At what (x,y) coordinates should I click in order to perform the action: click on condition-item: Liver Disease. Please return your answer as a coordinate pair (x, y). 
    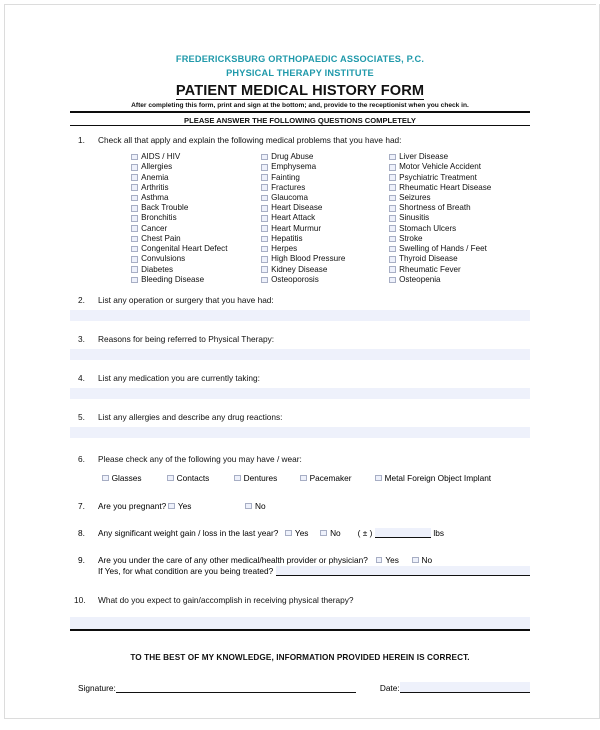
    Looking at the image, I should click on (440, 157).